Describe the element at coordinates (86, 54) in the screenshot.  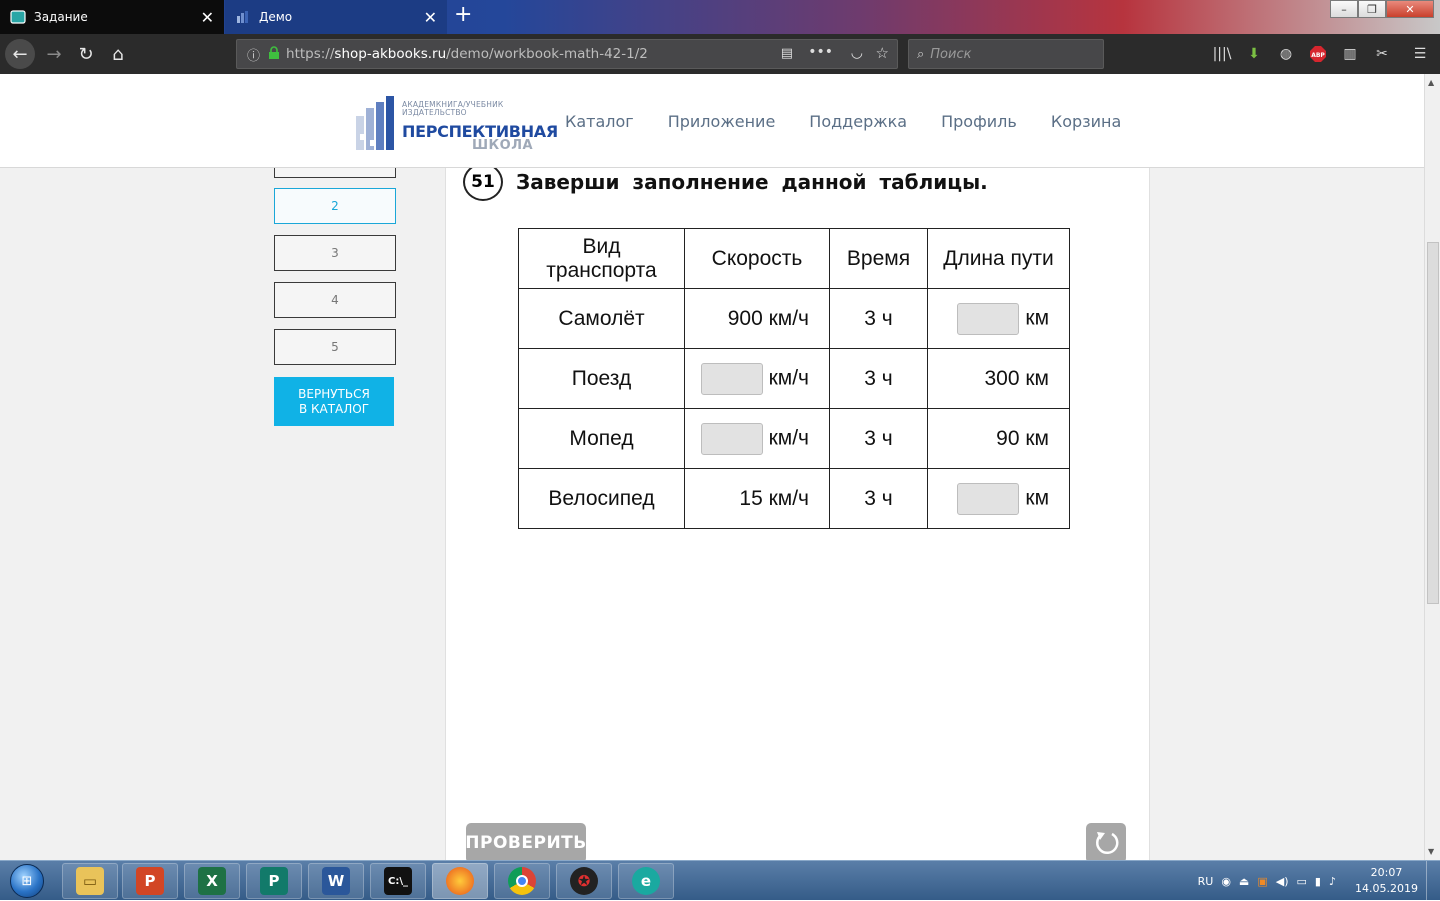
I see `reload-icon: ↻` at that location.